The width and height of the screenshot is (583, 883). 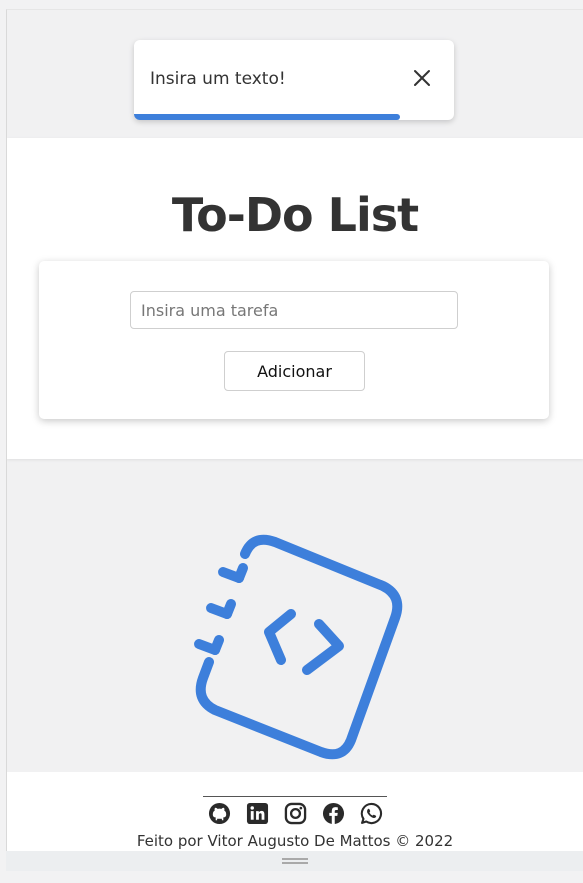 I want to click on github-icon, so click(x=219, y=813).